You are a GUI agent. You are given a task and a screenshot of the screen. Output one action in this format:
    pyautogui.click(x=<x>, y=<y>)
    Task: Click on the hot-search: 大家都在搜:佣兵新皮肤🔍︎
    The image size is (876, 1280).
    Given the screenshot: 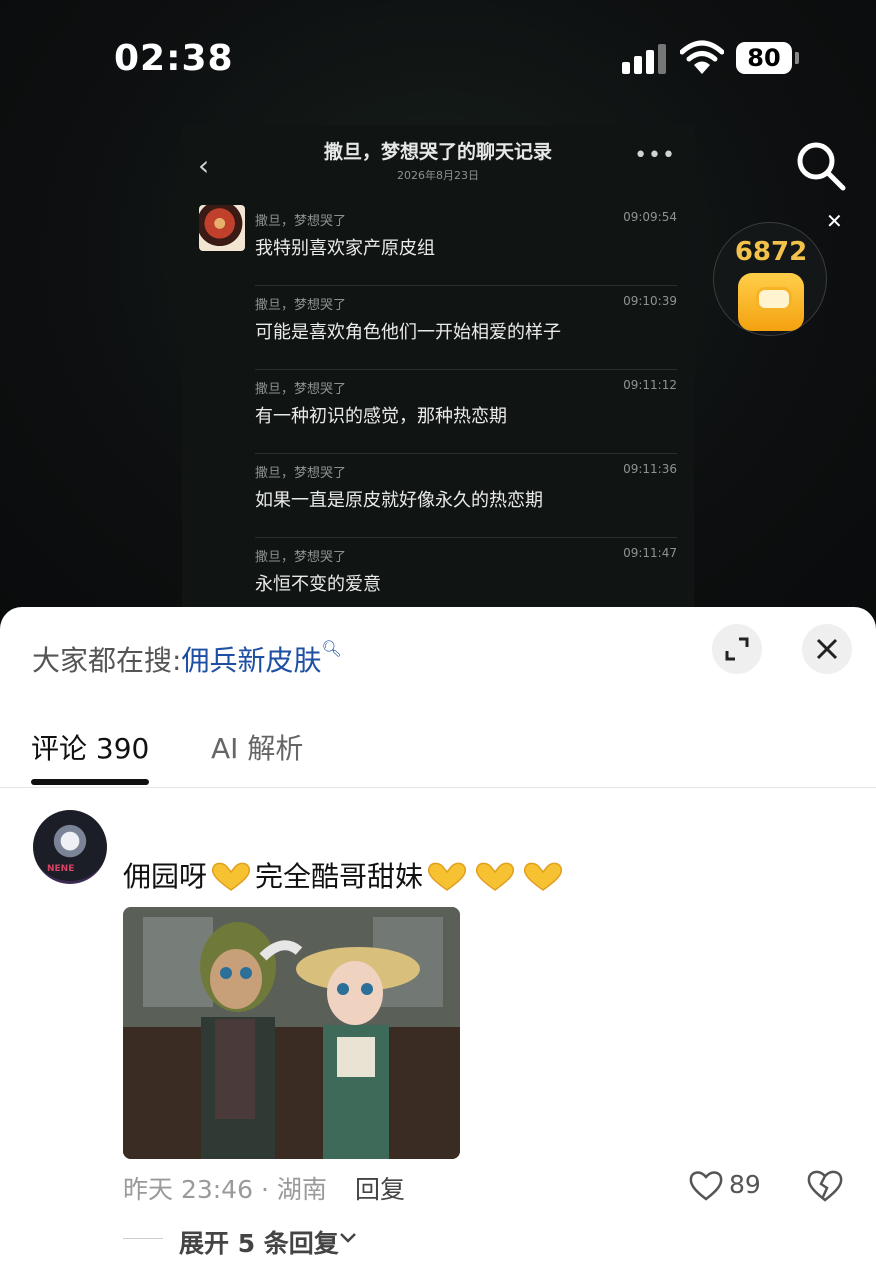 What is the action you would take?
    pyautogui.click(x=187, y=659)
    